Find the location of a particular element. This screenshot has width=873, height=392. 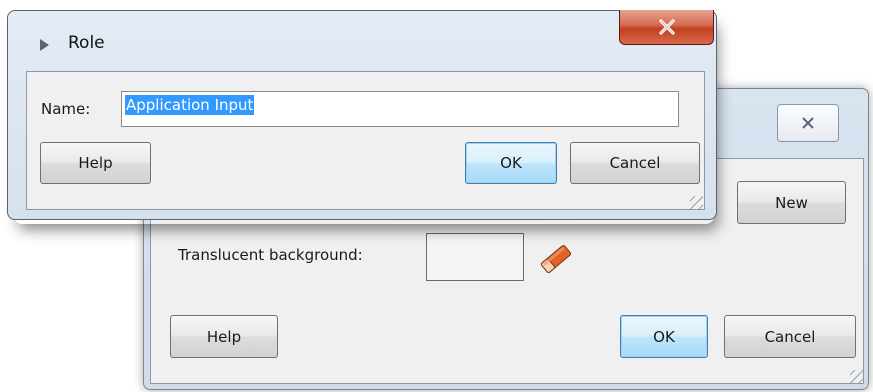

role-ok-button: OK is located at coordinates (511, 163).